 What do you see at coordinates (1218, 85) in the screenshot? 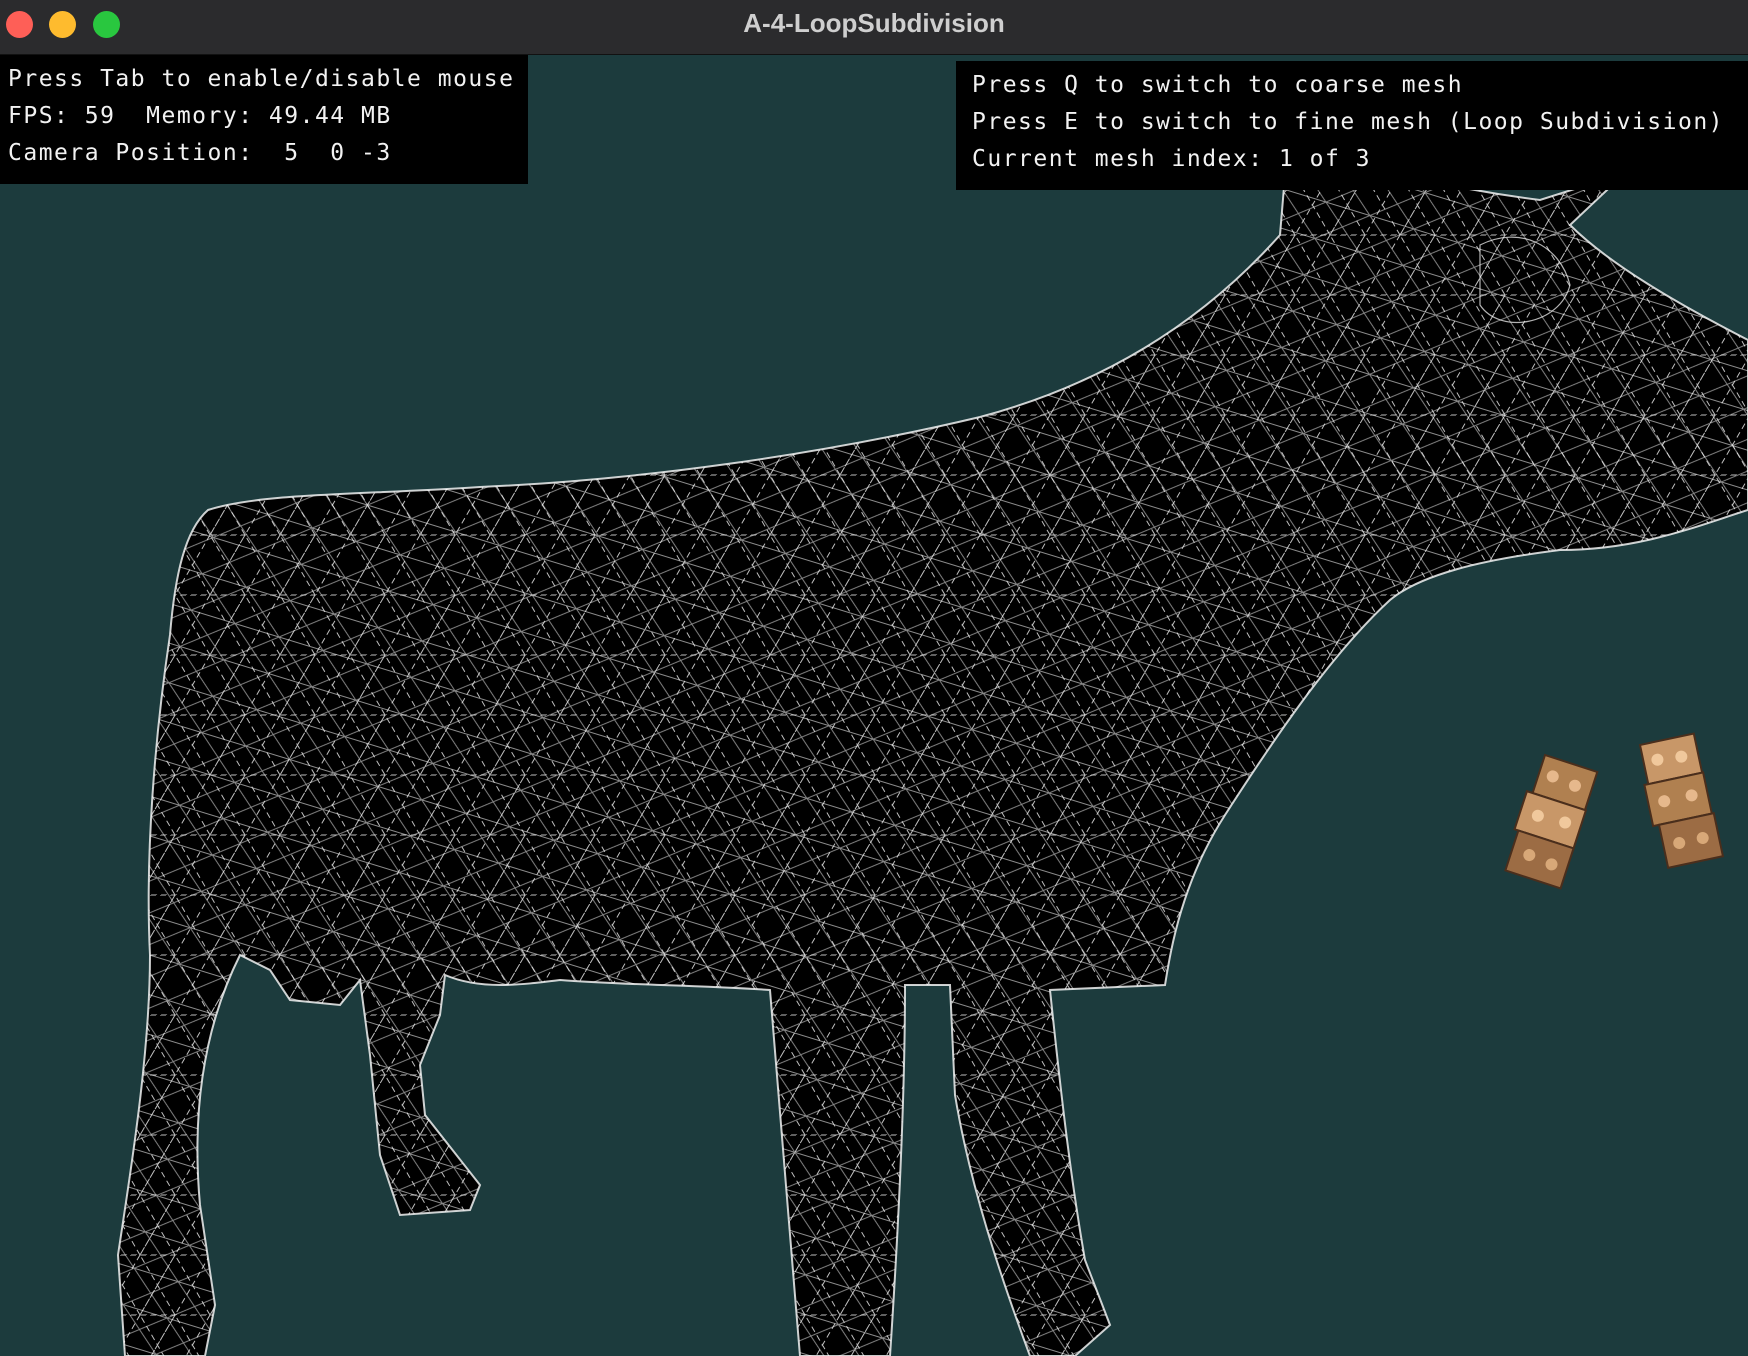
I see `coarse-mesh-hint: Press Q to switch to coarse mesh` at bounding box center [1218, 85].